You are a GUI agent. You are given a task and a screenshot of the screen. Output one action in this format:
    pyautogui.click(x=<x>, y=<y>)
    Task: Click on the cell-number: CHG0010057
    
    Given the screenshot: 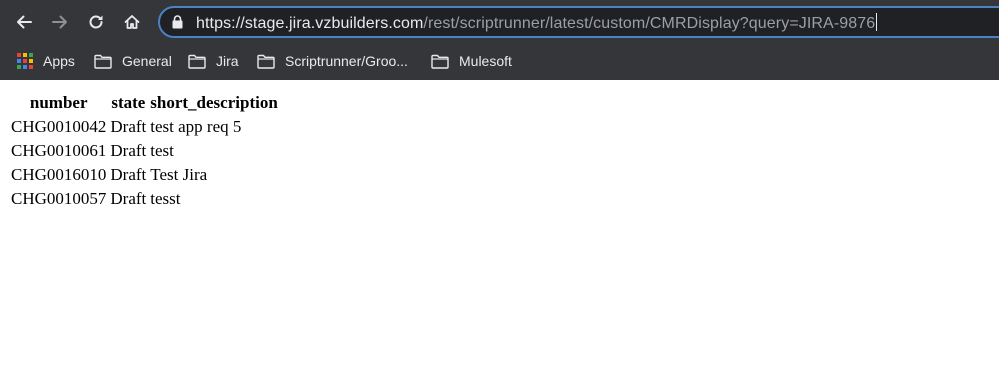 What is the action you would take?
    pyautogui.click(x=59, y=198)
    